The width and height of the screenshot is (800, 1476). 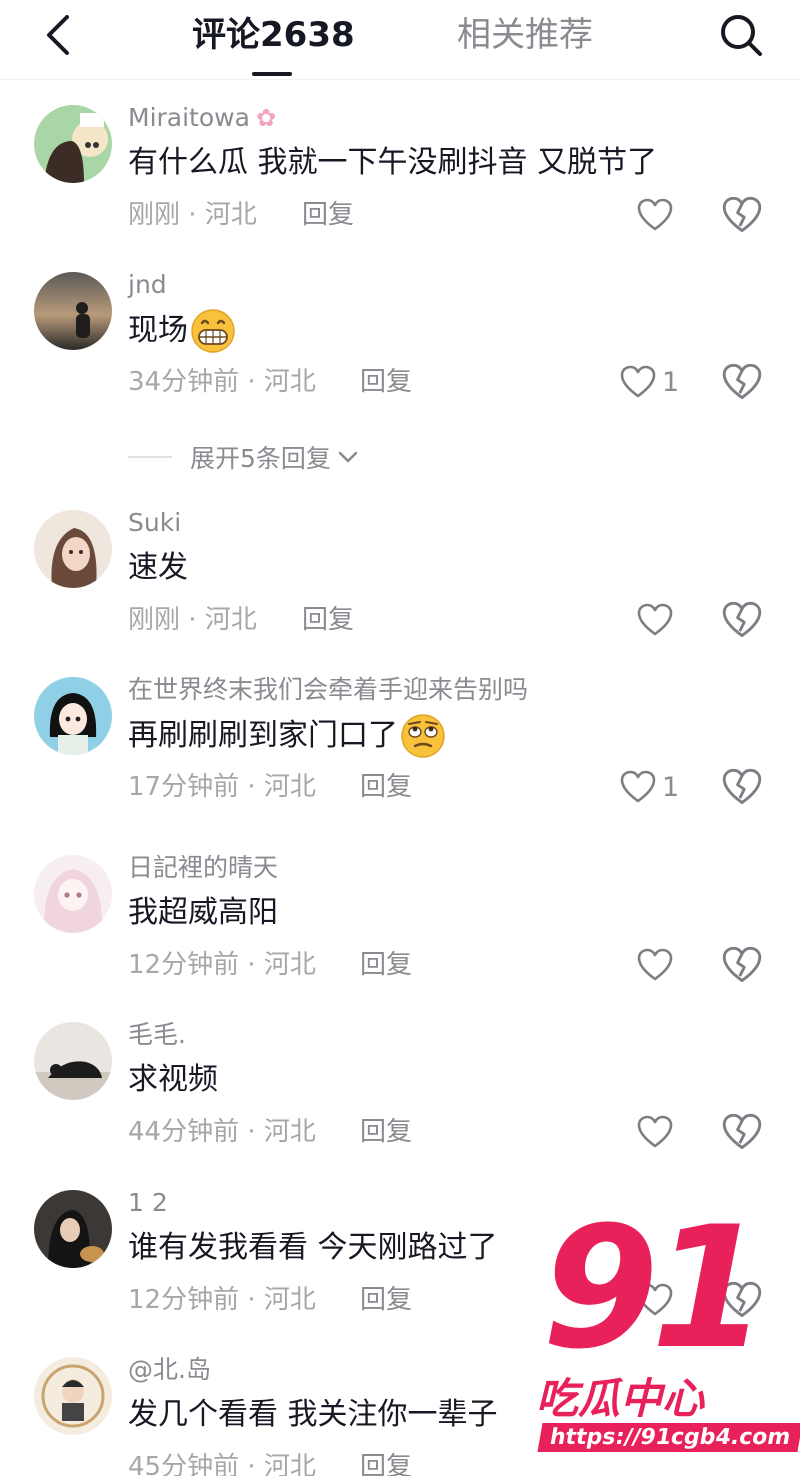 I want to click on comment-text: 有什么瓜 我就一下午没刷抖音 又脱节了, so click(x=393, y=162).